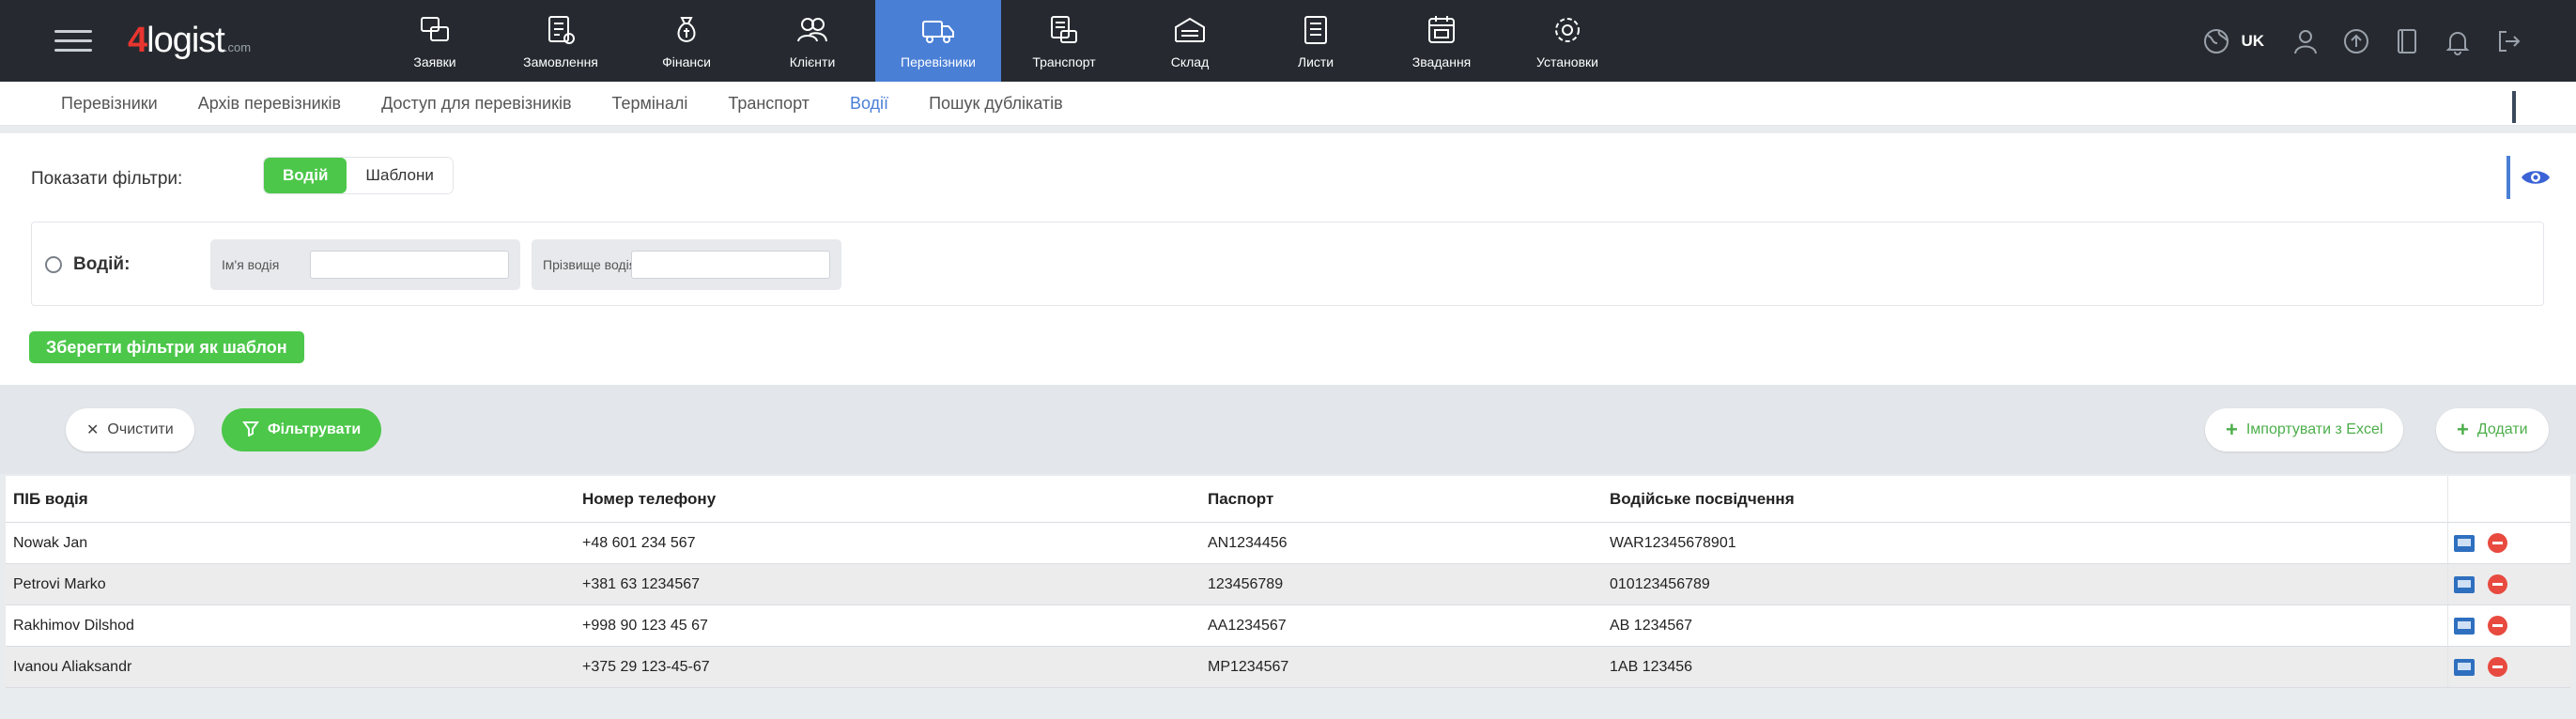  Describe the element at coordinates (269, 104) in the screenshot. I see `tab-carriers-archive: Архів перевізників` at that location.